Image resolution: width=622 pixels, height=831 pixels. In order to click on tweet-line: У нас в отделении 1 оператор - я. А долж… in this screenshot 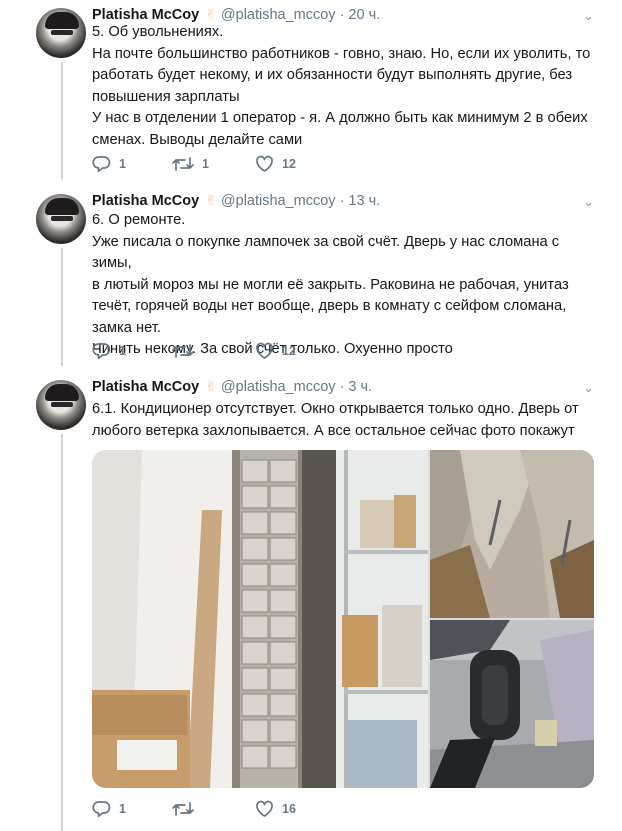, I will do `click(340, 118)`.